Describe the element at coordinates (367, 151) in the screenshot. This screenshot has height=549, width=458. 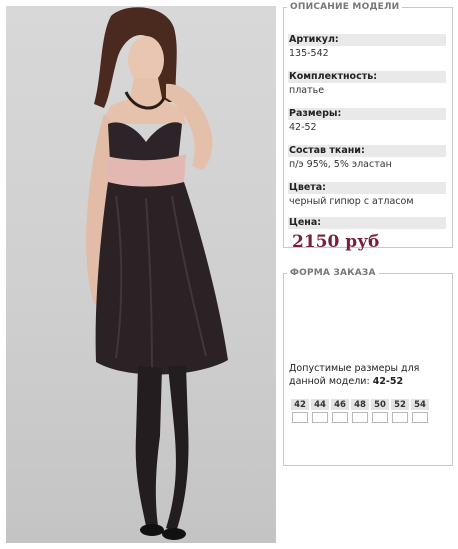
I see `fabric-label: Состав ткани:` at that location.